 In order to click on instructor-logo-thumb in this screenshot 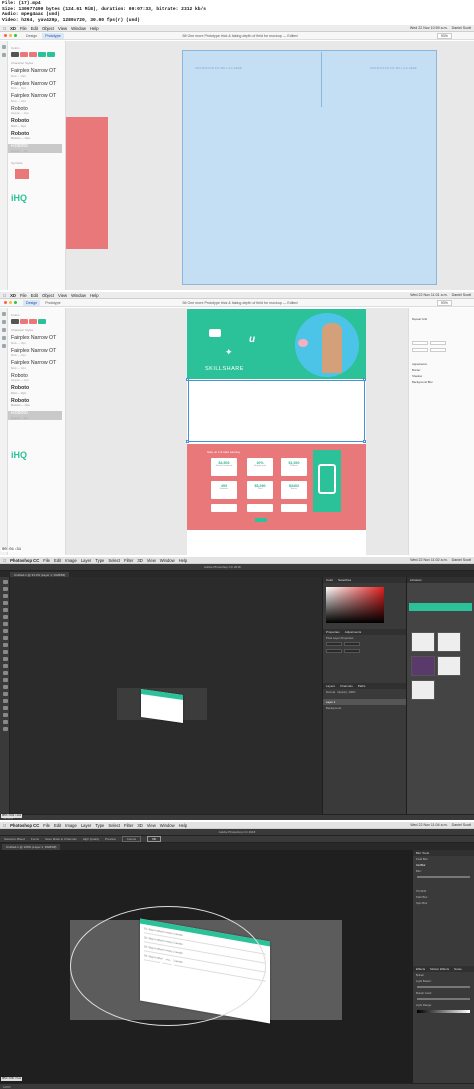, I will do `click(449, 642)`.